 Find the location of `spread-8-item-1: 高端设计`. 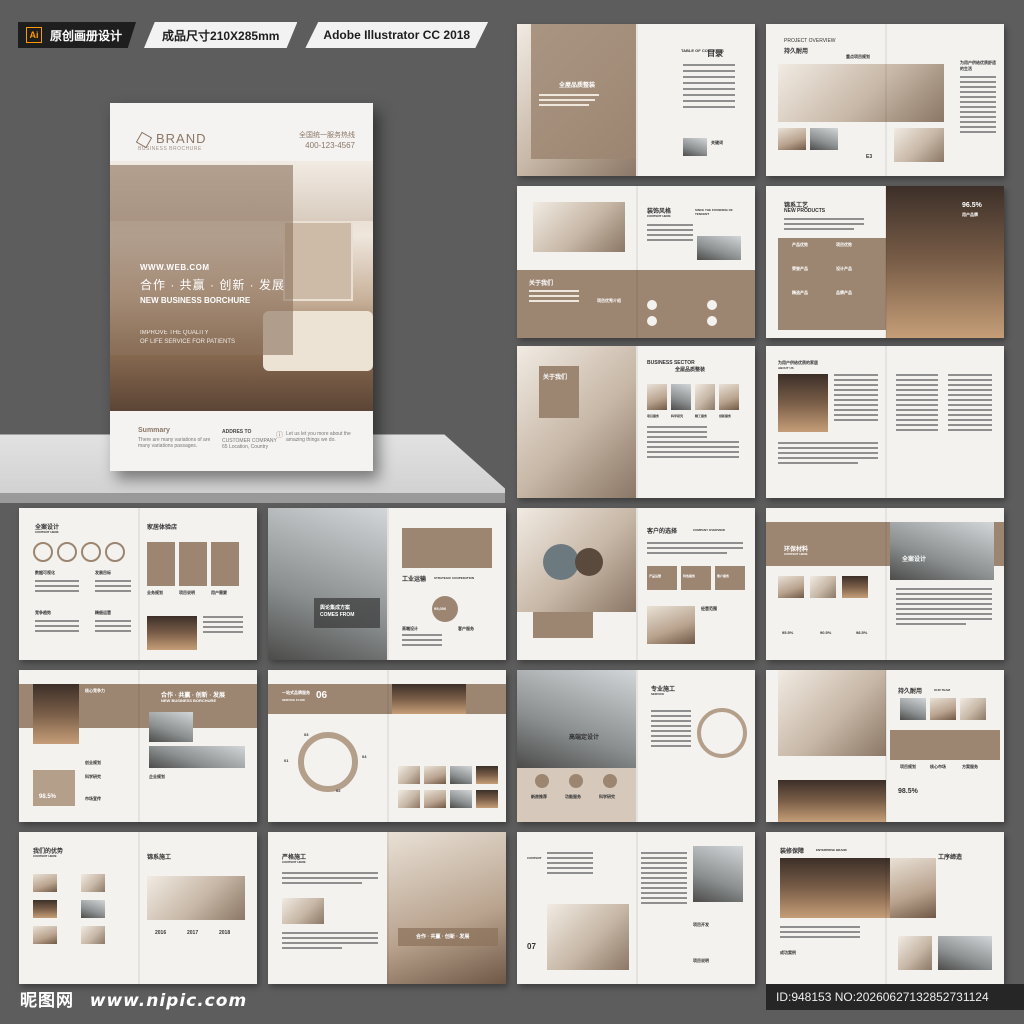

spread-8-item-1: 高端设计 is located at coordinates (410, 628).